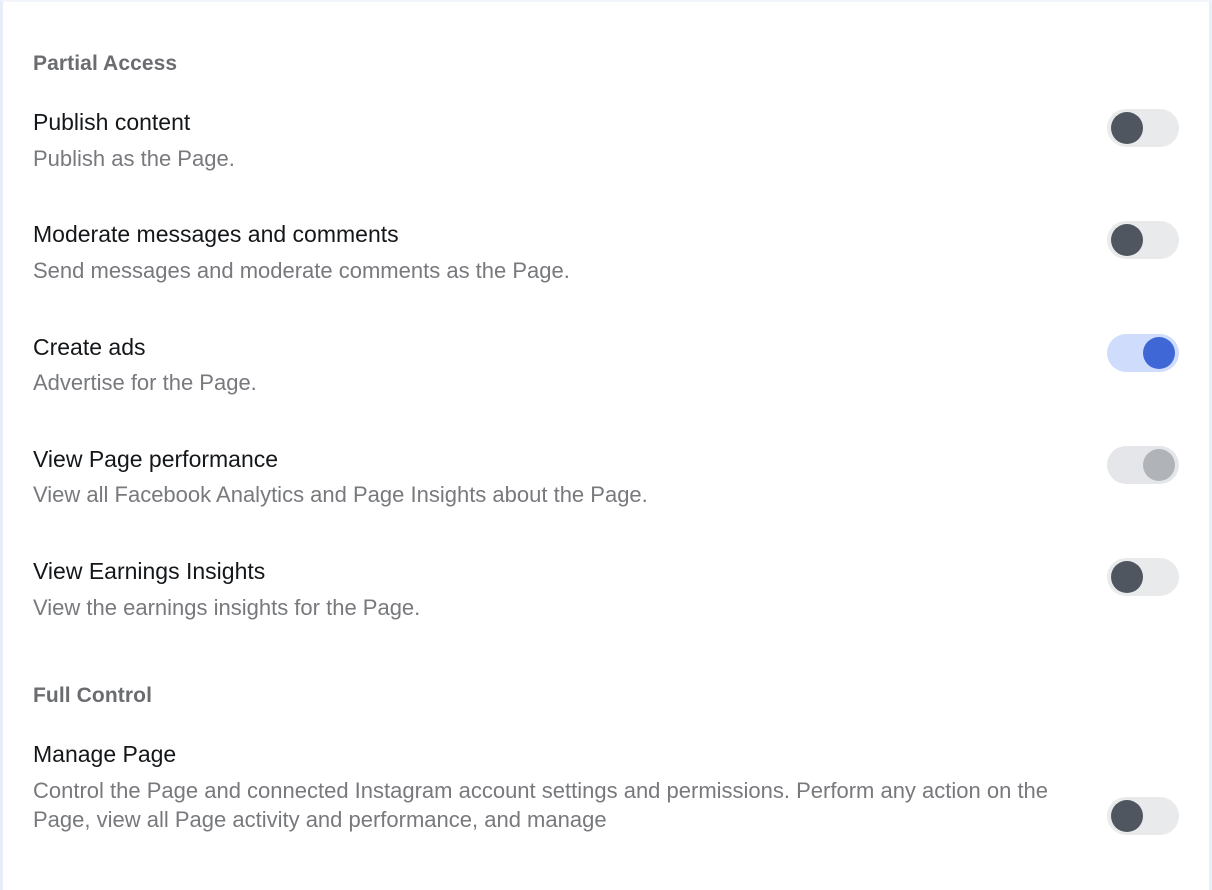  What do you see at coordinates (112, 122) in the screenshot?
I see `permission-title: Publish content` at bounding box center [112, 122].